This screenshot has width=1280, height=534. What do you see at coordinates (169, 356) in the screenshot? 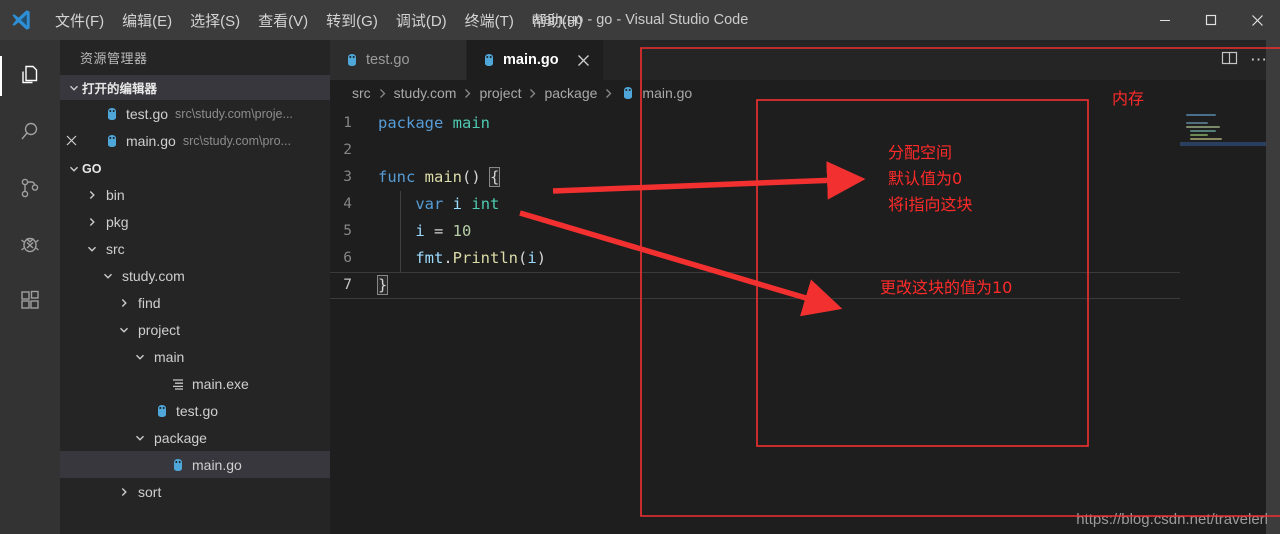
I see `tree-item-label: main` at bounding box center [169, 356].